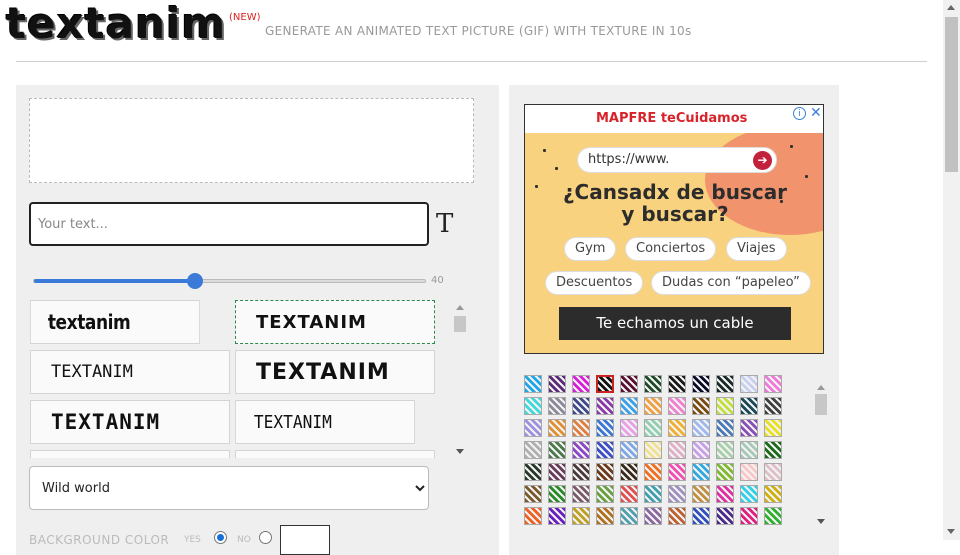 The image size is (960, 555). I want to click on background-no-radio, so click(265, 537).